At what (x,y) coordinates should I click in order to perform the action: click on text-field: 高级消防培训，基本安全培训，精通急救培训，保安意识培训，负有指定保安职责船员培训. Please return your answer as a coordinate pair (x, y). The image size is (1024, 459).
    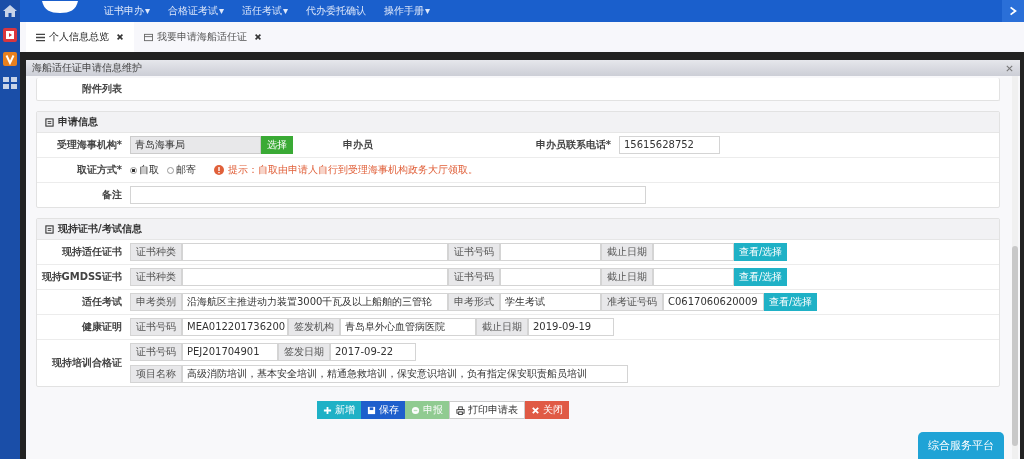
    Looking at the image, I should click on (405, 374).